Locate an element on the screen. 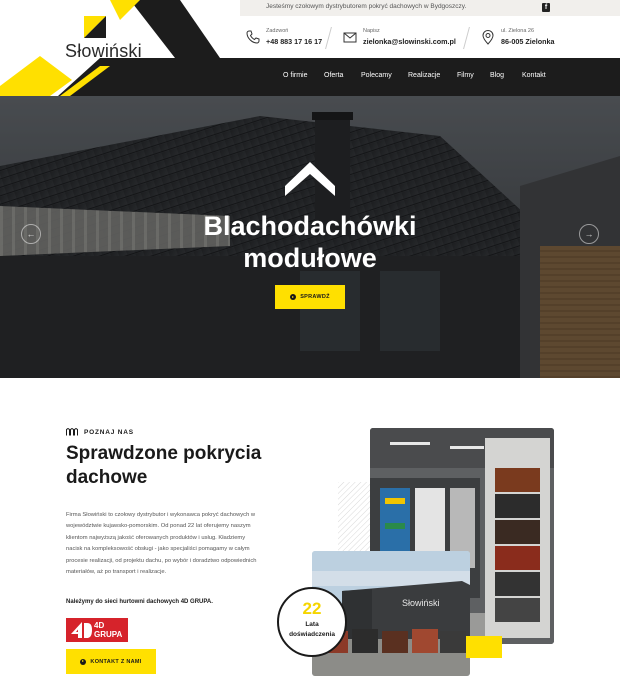 The image size is (620, 700). 4d-grupa-logo: 4D GRUPA is located at coordinates (97, 630).